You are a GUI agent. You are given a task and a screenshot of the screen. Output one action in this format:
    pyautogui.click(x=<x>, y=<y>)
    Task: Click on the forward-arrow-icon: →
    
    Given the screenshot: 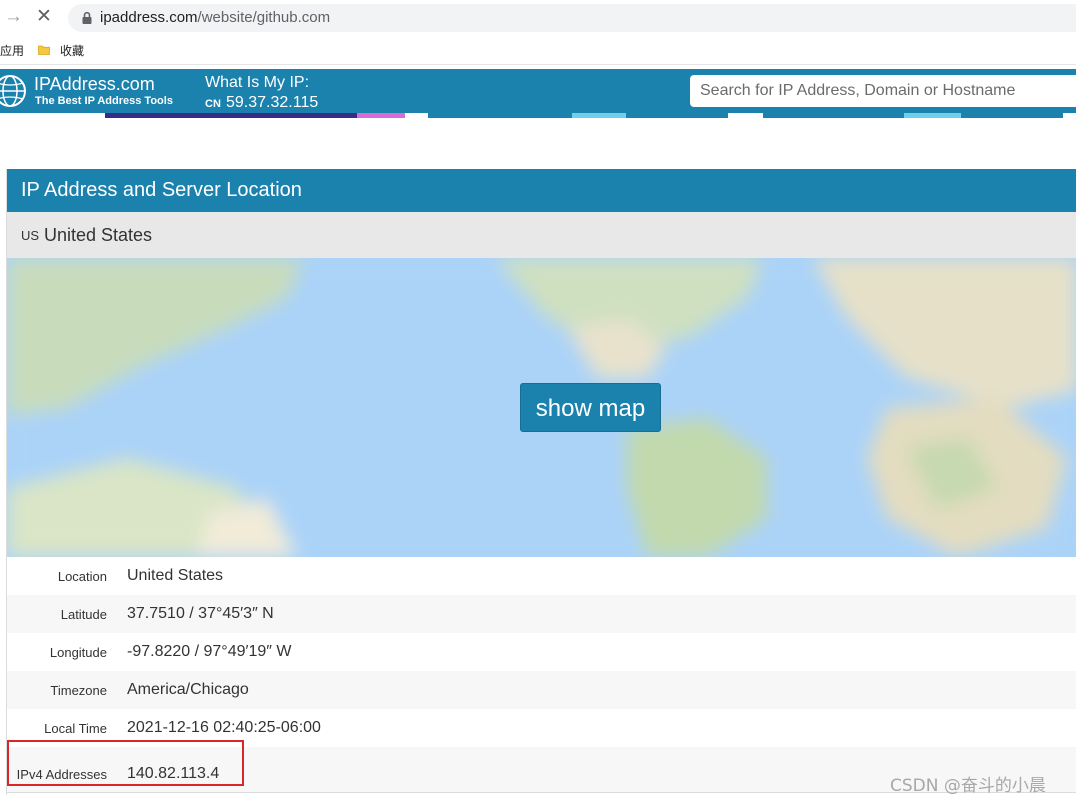 What is the action you would take?
    pyautogui.click(x=13, y=17)
    